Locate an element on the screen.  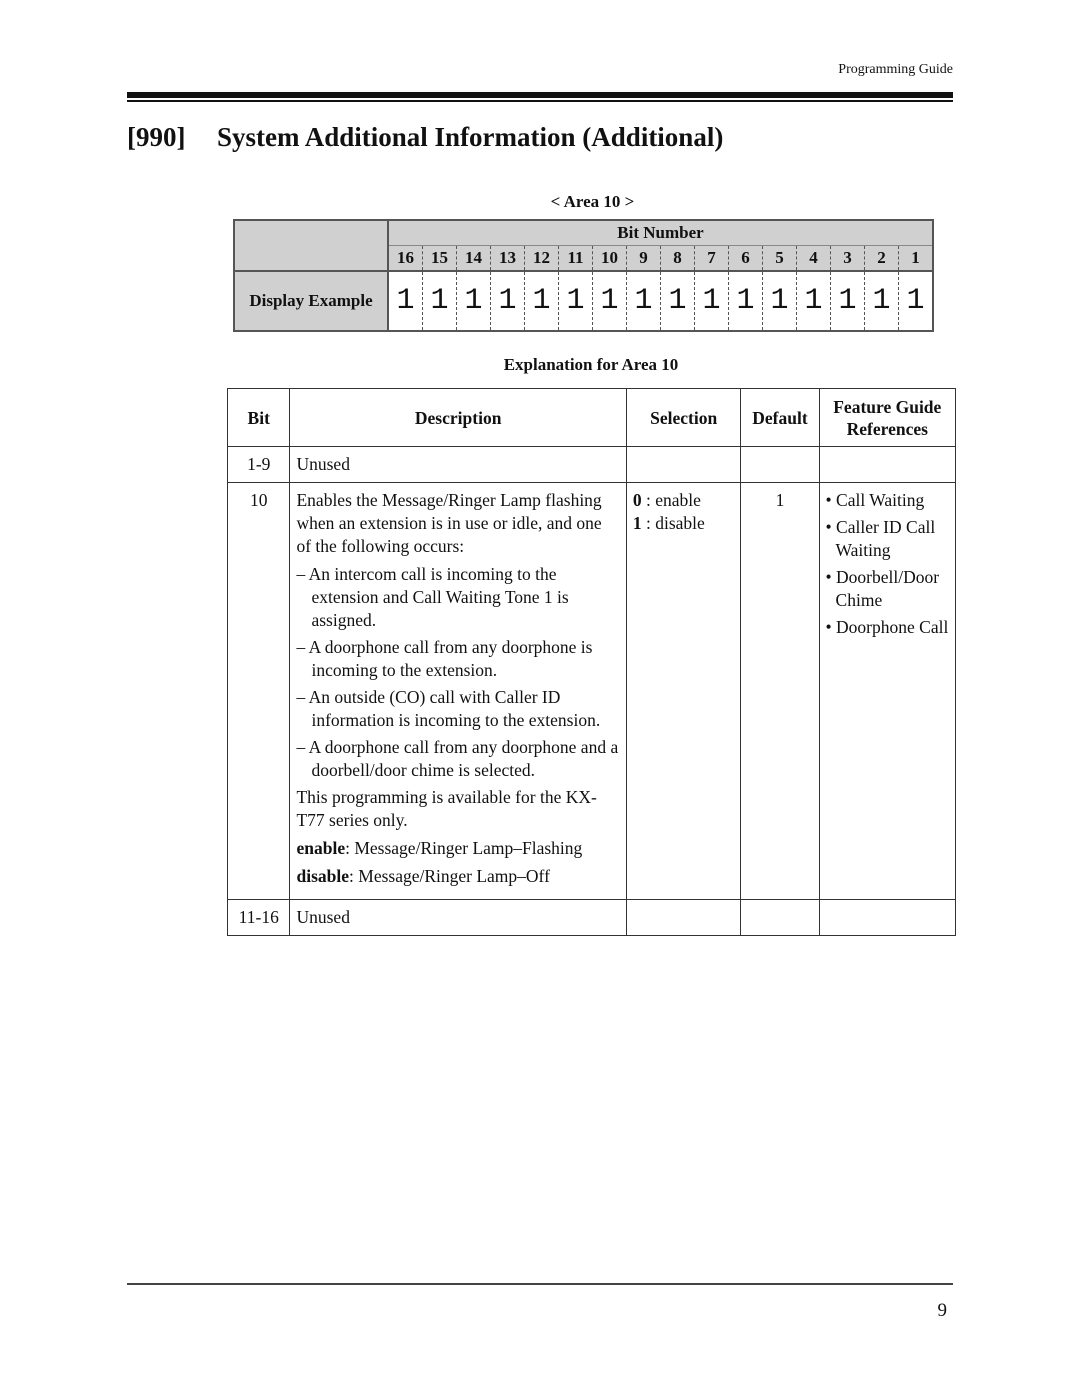
display-example-label: Display Example is located at coordinates (311, 300).